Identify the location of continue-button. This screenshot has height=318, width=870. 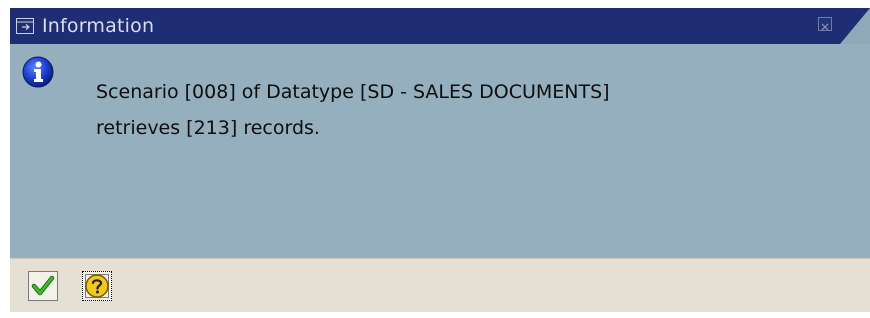
(43, 286).